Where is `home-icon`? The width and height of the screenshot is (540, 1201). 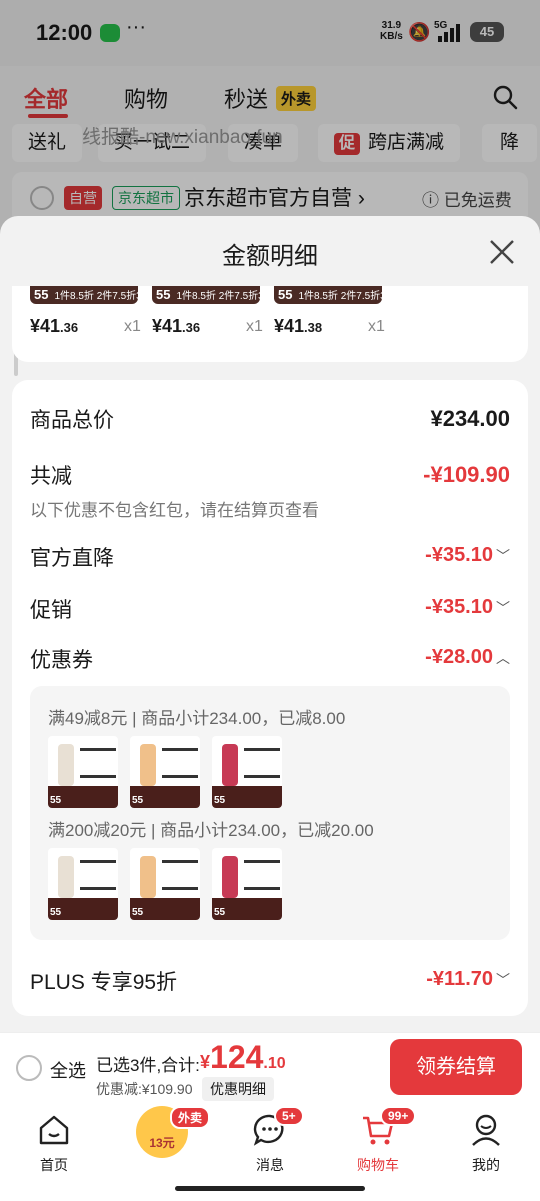 home-icon is located at coordinates (54, 1130).